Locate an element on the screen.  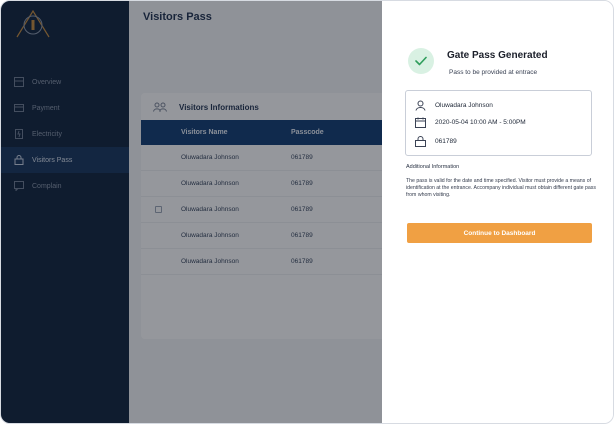
panel-title: Gate Pass Generated is located at coordinates (497, 55).